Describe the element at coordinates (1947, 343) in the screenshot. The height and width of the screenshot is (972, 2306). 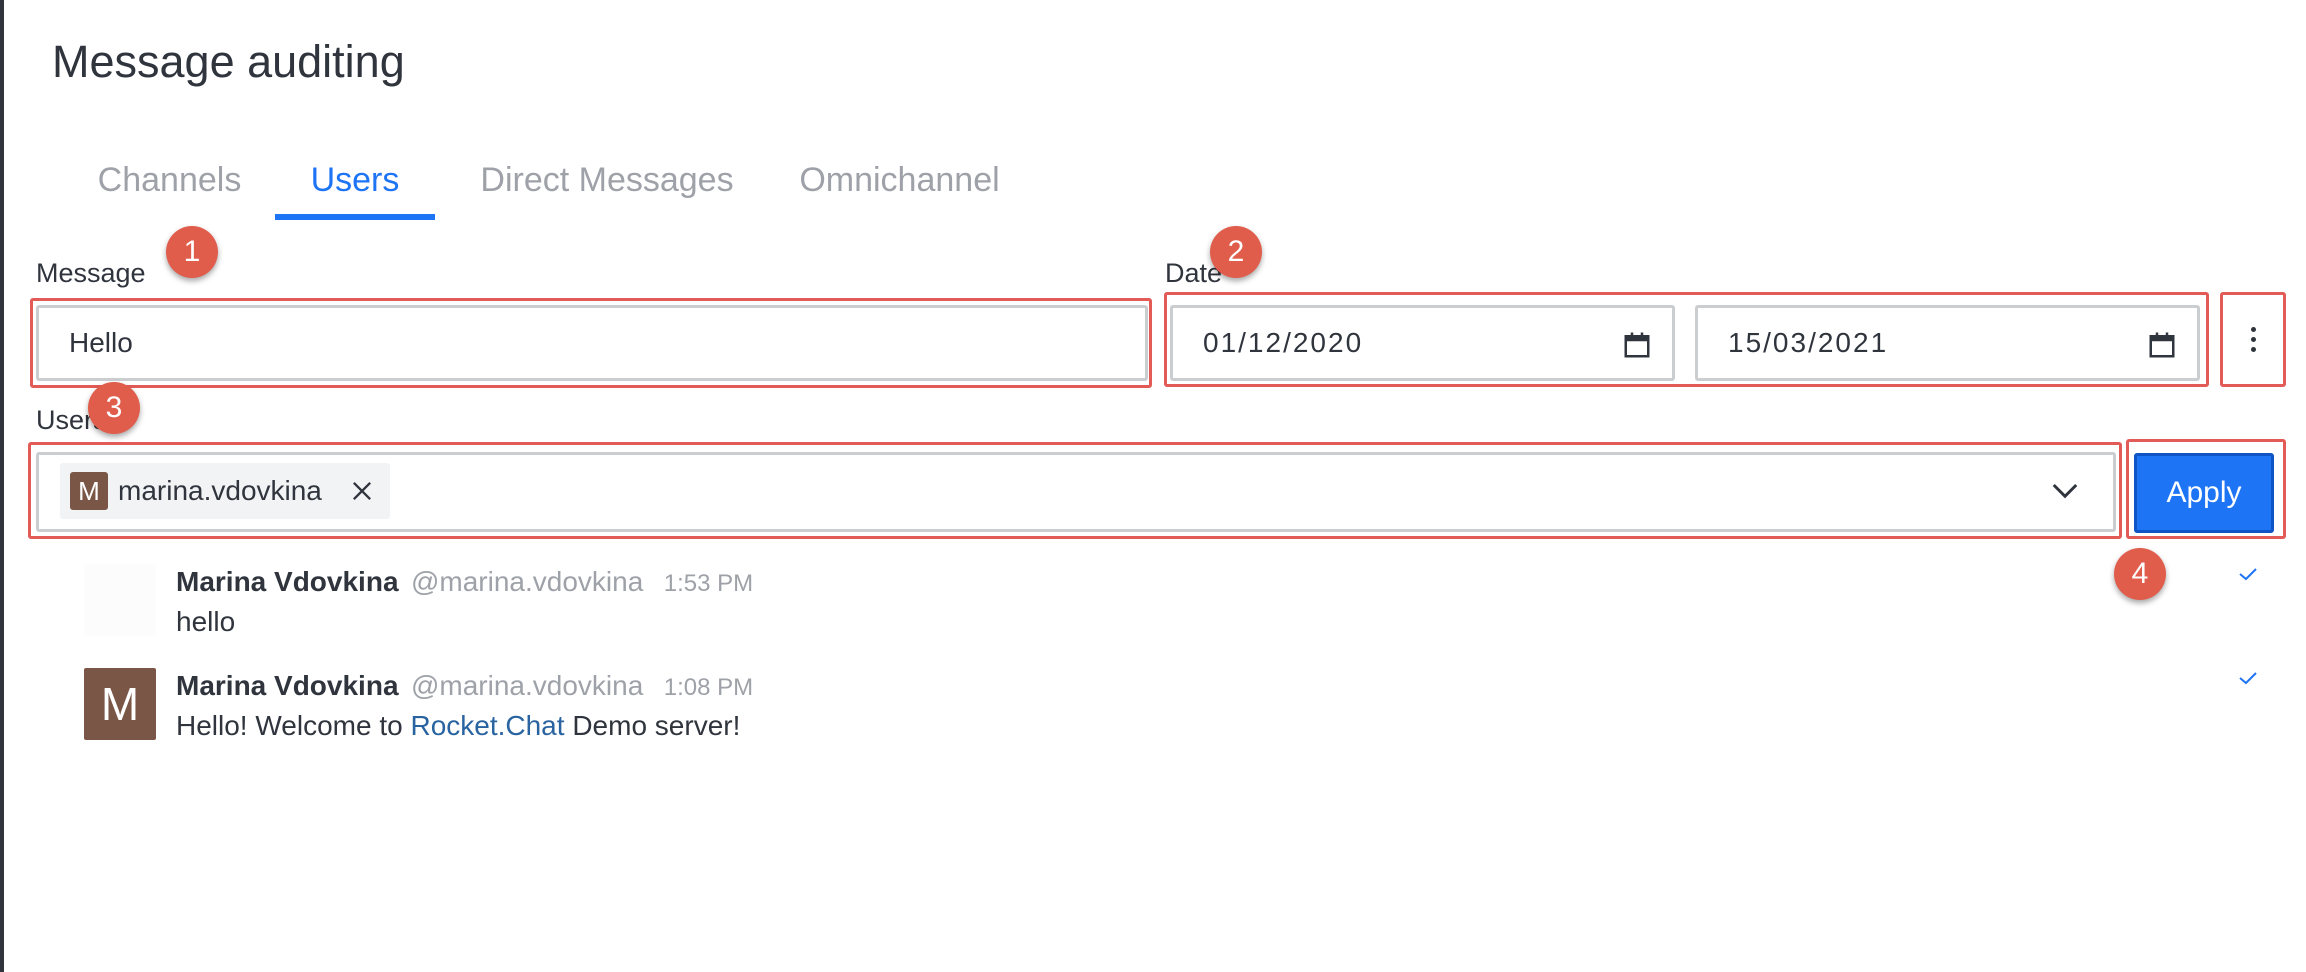
I see `date-end-input: 15/03/2021` at that location.